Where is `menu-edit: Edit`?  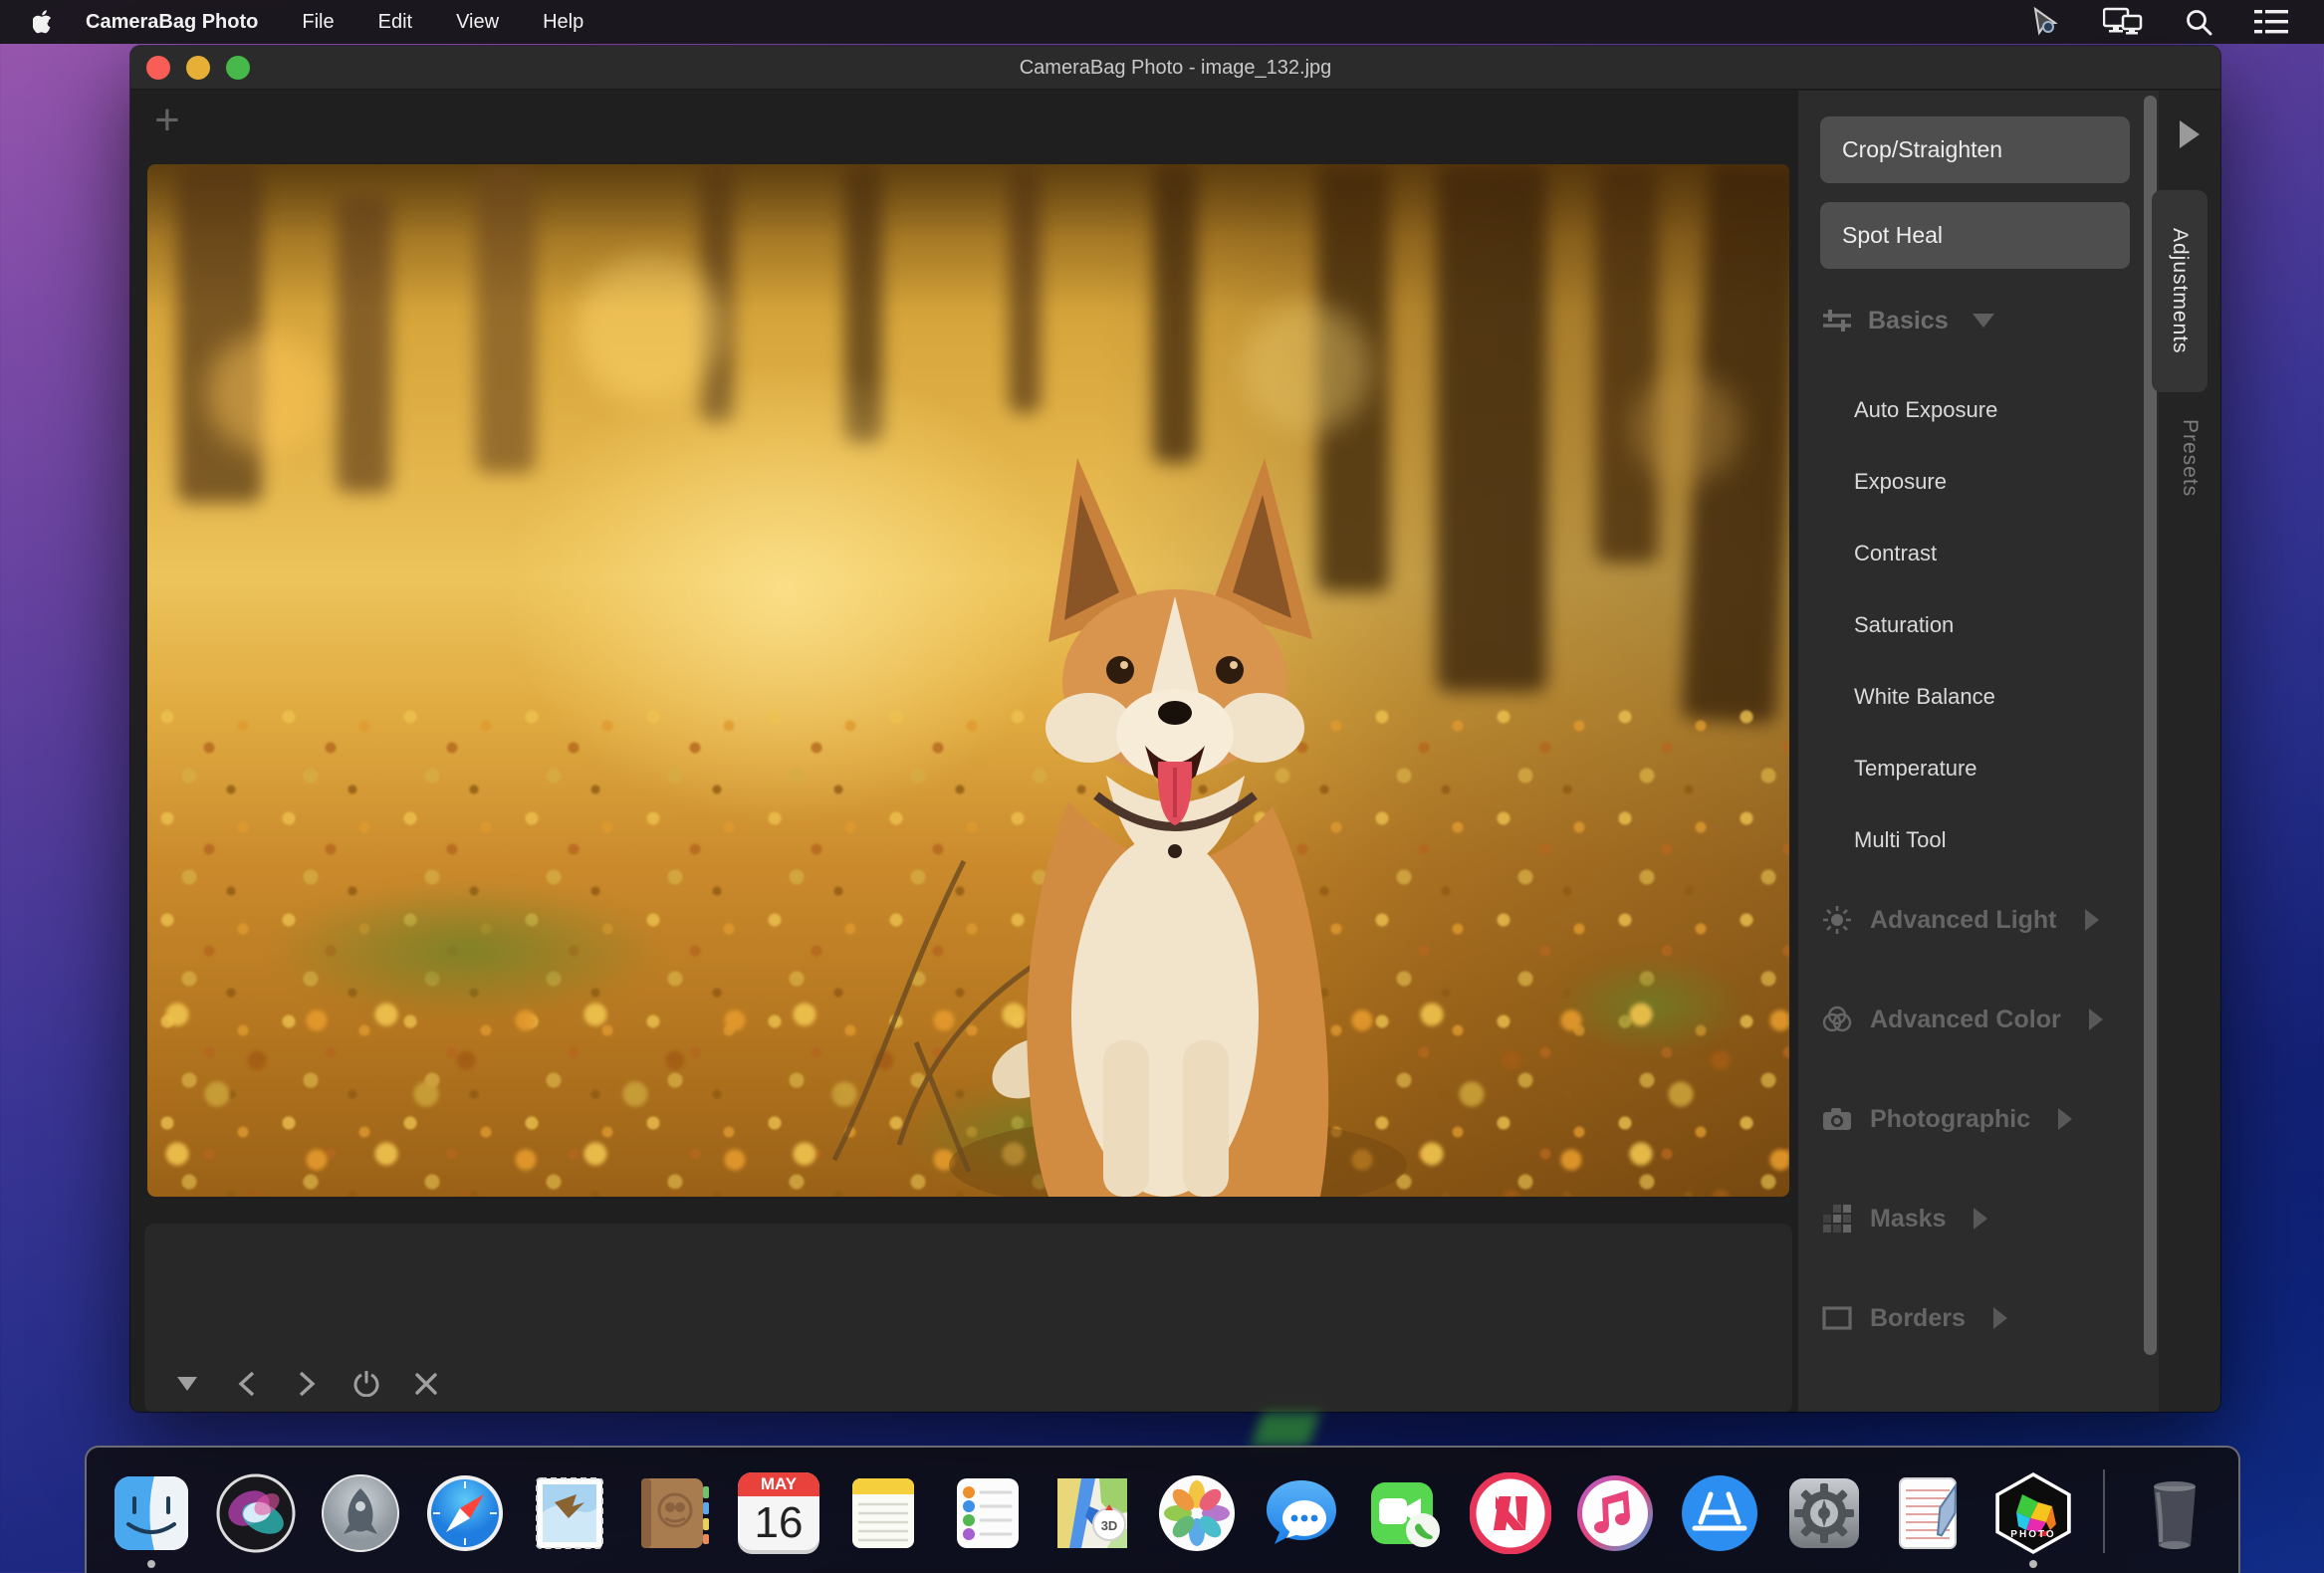 menu-edit: Edit is located at coordinates (395, 22).